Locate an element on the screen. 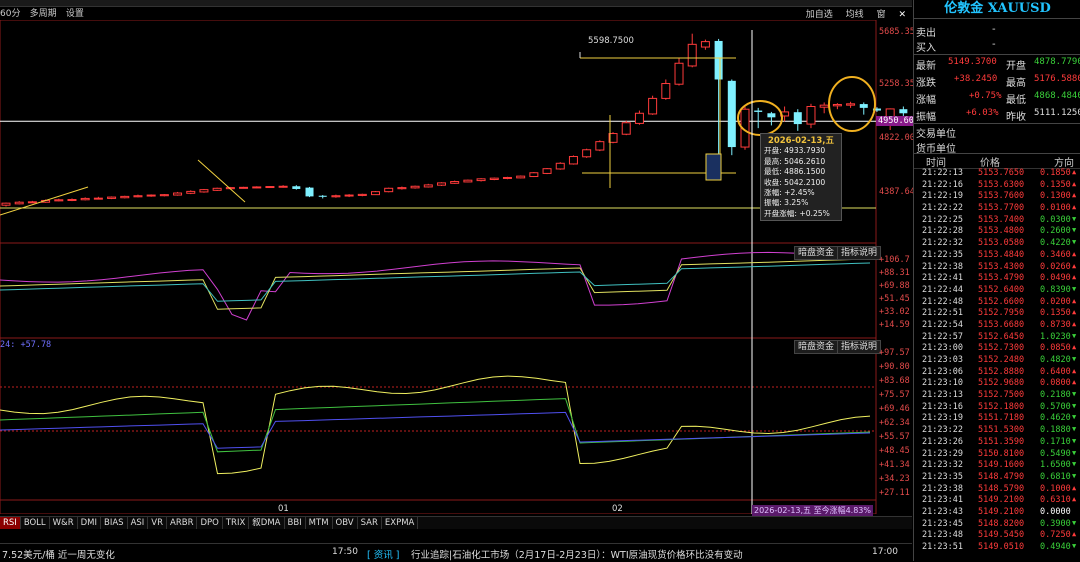 This screenshot has height=562, width=1080. rsi3-axis-label: +27.11 is located at coordinates (894, 493).